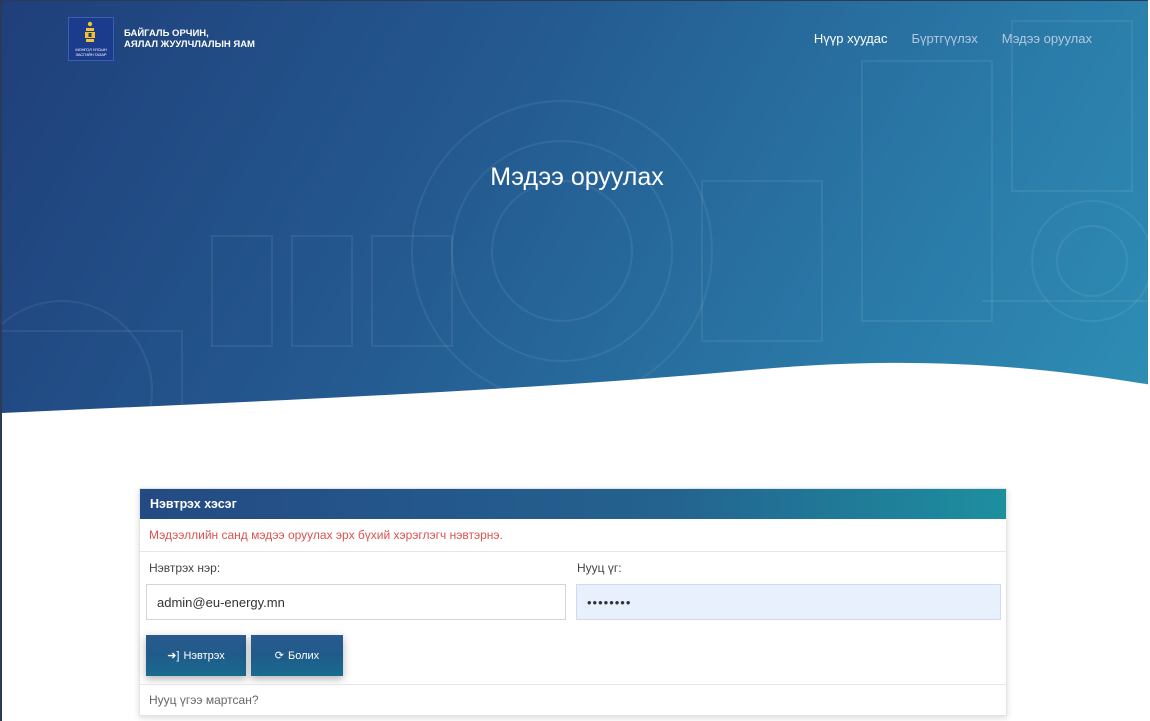  What do you see at coordinates (173, 656) in the screenshot?
I see `sign-in-icon: ➜]` at bounding box center [173, 656].